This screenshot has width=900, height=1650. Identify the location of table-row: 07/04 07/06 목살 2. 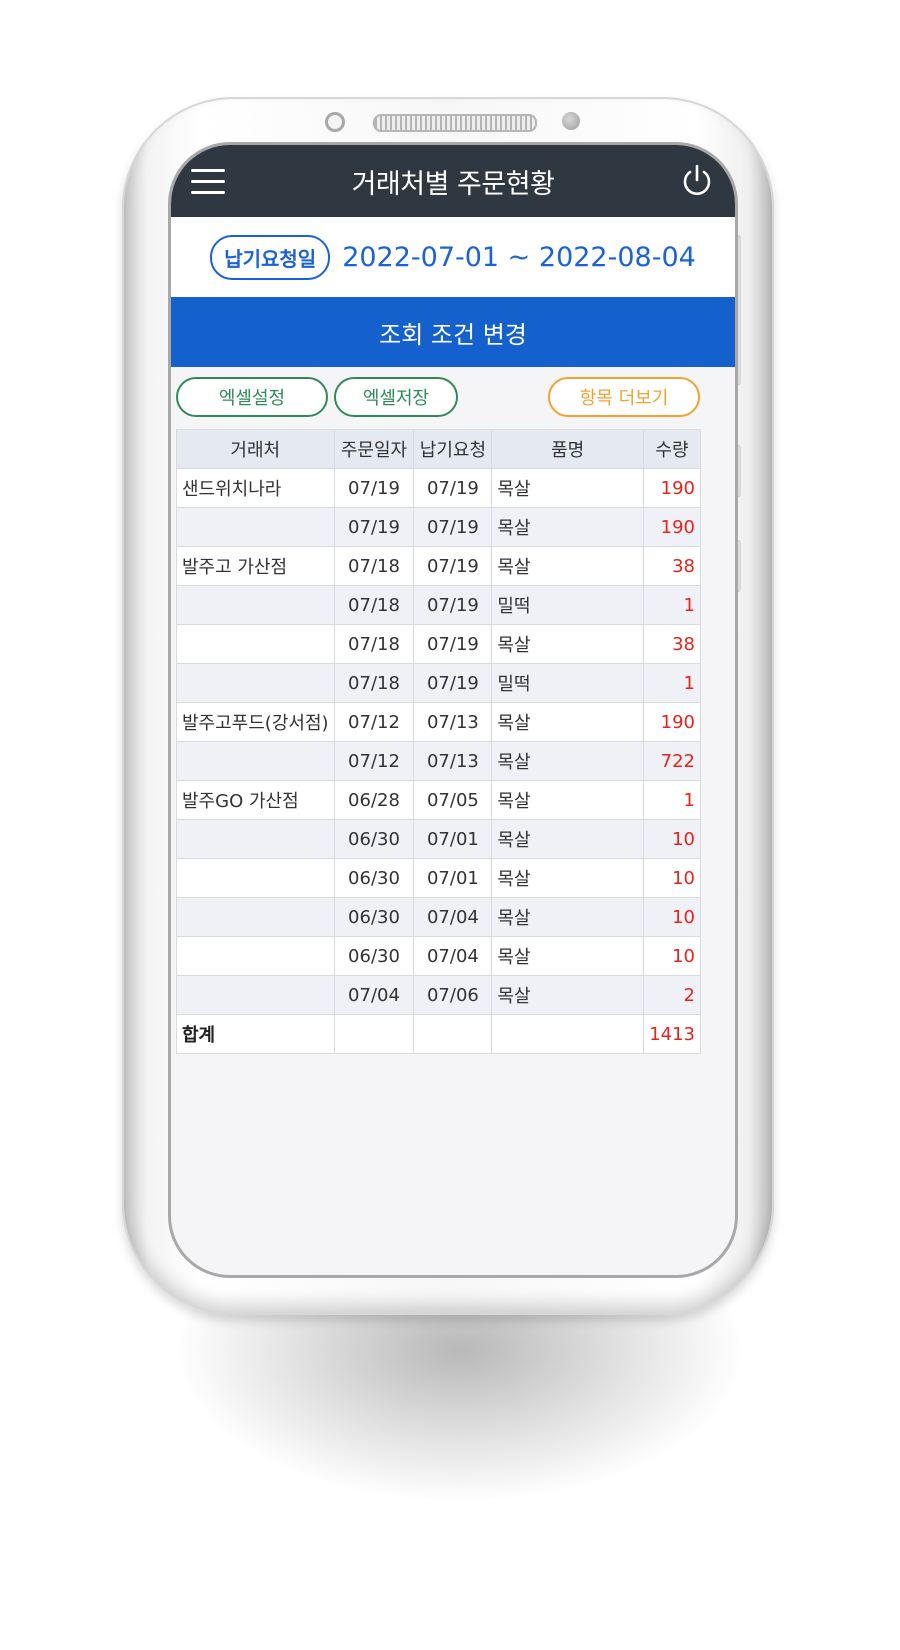
(439, 995).